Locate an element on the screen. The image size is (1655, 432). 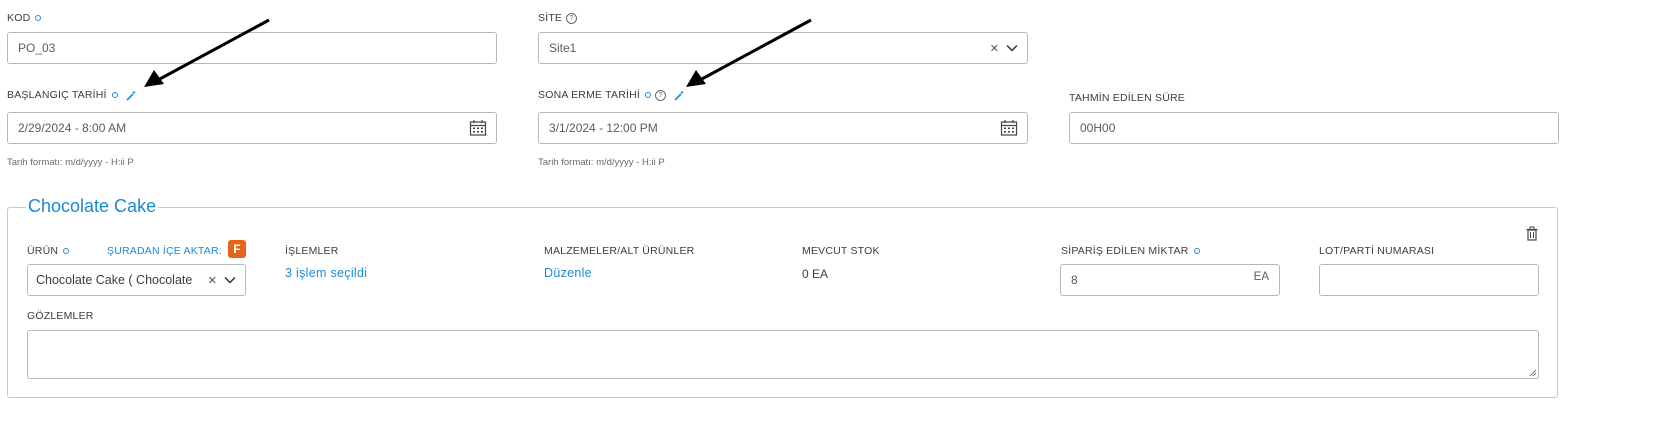
end-date-label: SONA ERME TARİHİ ? is located at coordinates (611, 95).